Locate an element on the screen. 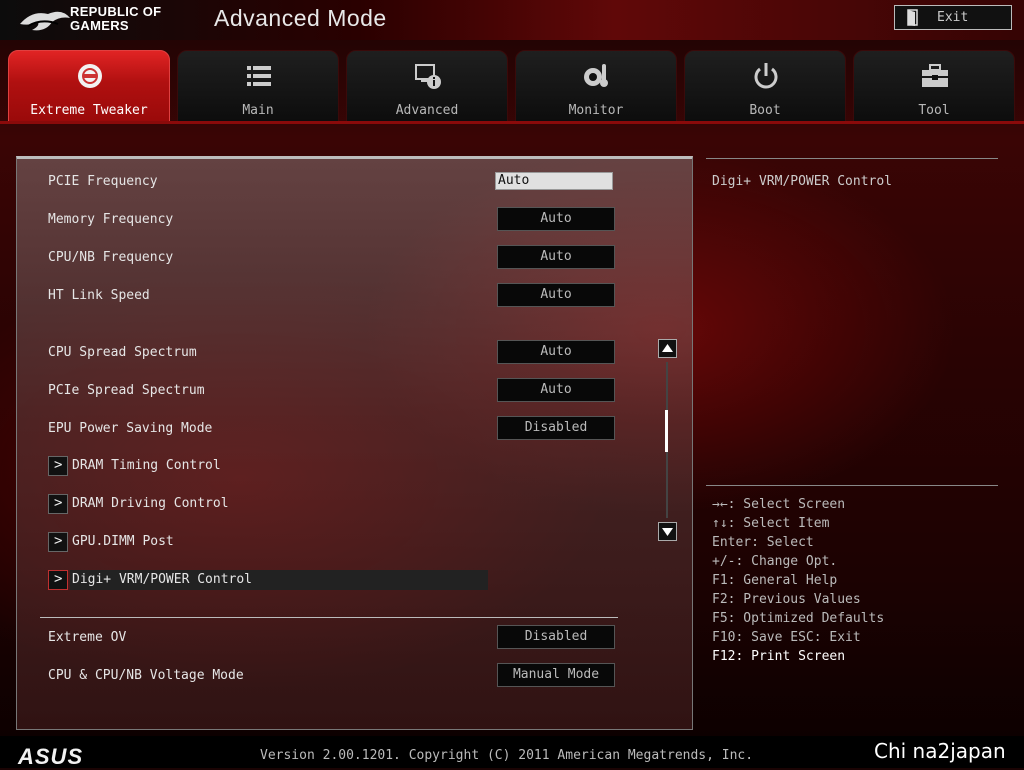 Image resolution: width=1024 pixels, height=770 pixels. submenu-label: GPU.DIMM Post is located at coordinates (123, 541).